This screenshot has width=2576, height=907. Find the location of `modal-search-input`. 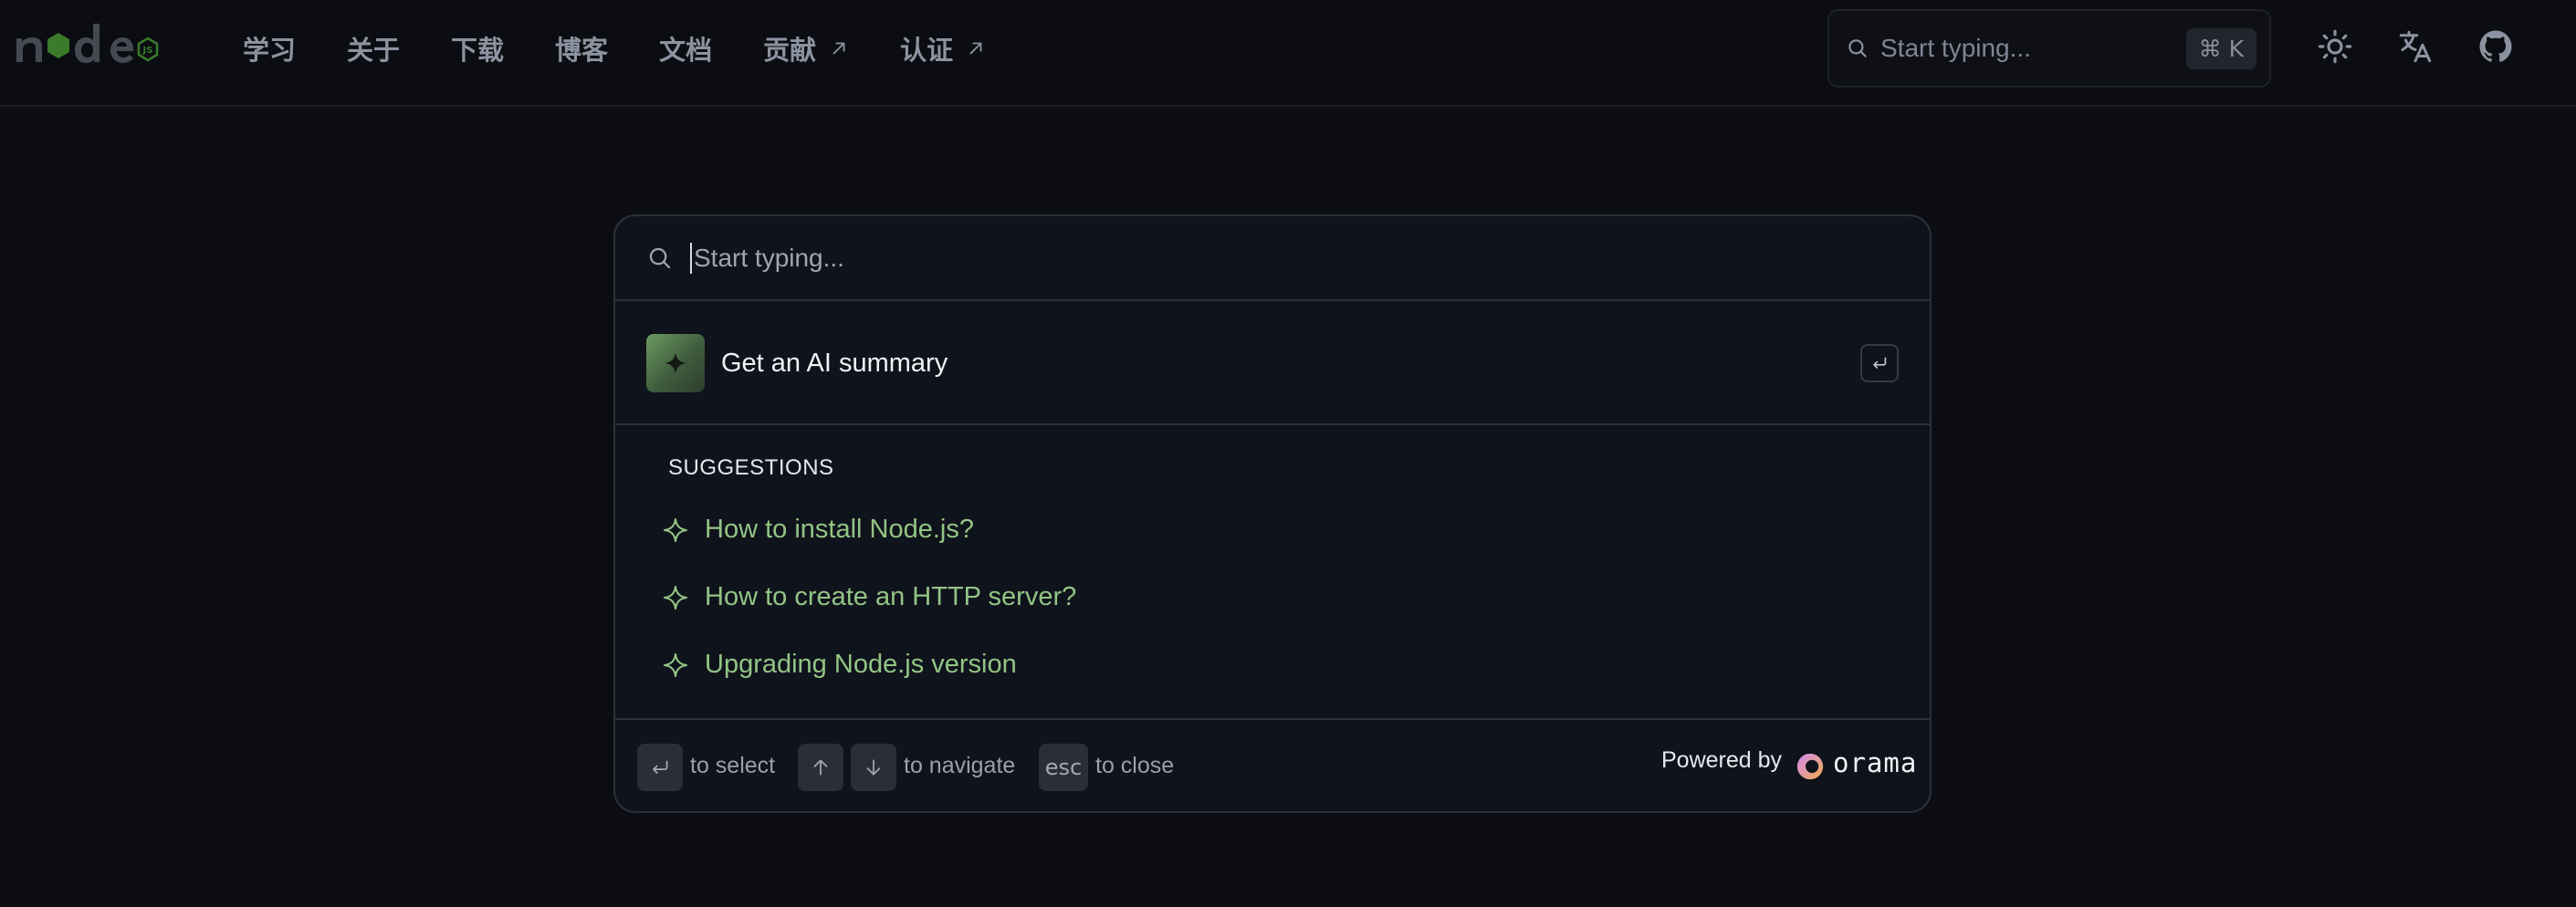

modal-search-input is located at coordinates (1310, 258).